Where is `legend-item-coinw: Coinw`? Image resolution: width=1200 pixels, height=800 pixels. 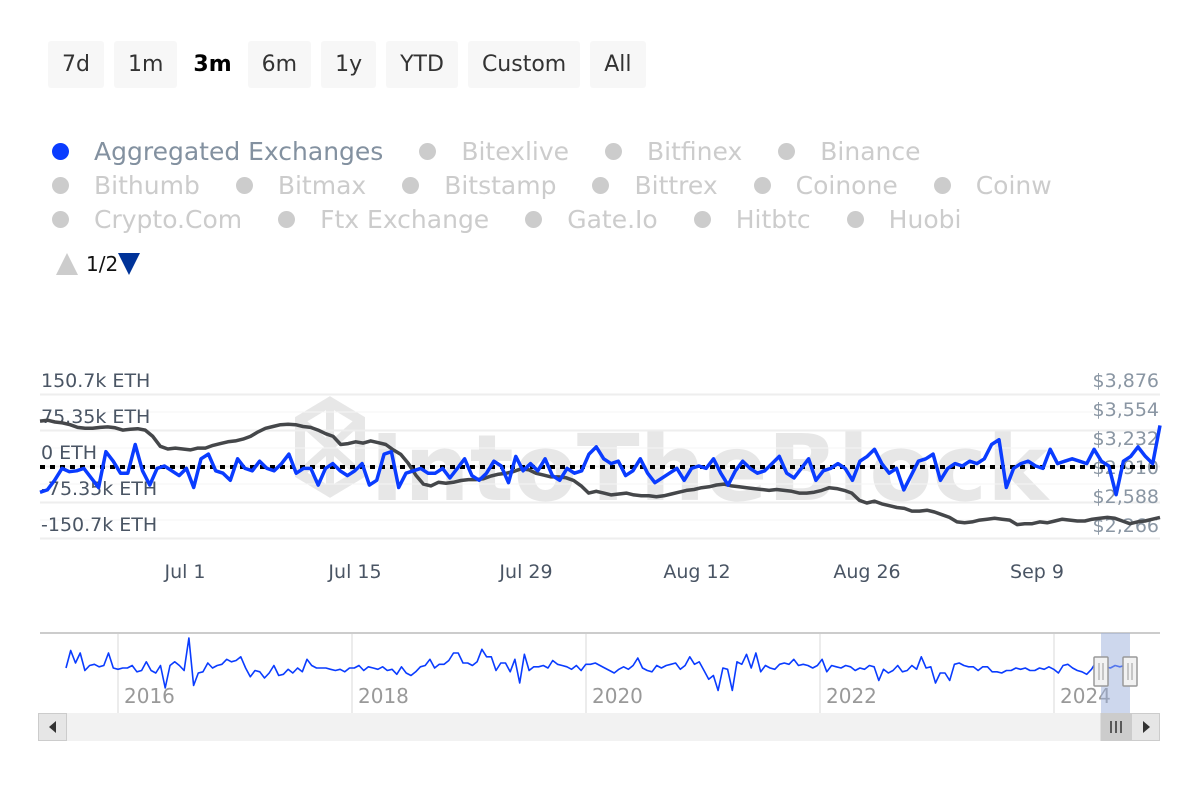 legend-item-coinw: Coinw is located at coordinates (992, 185).